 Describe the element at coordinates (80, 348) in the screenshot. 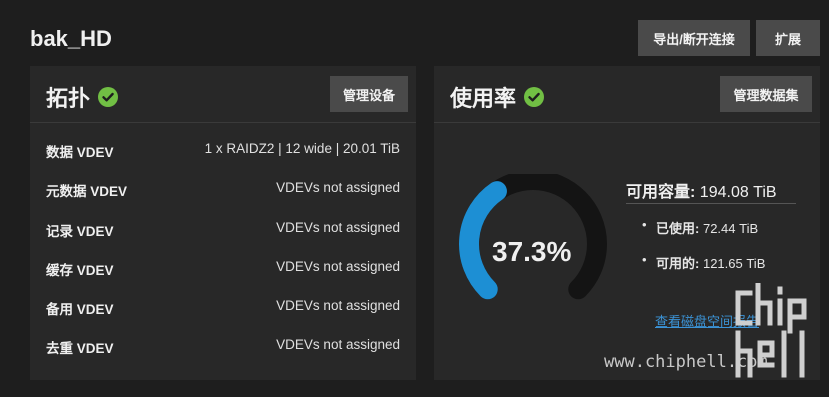

I see `vdev-label: 去重 VDEV` at that location.